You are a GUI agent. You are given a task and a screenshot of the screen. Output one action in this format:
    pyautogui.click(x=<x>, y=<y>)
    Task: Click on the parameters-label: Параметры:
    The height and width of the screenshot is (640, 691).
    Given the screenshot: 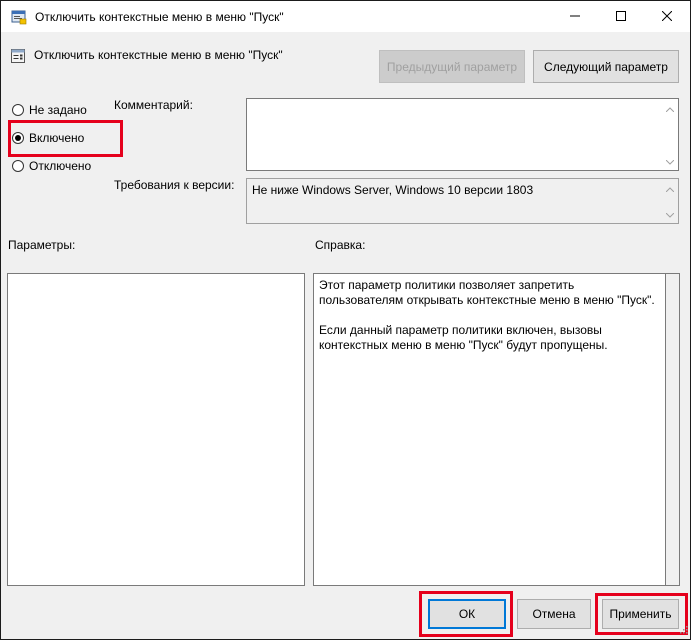 What is the action you would take?
    pyautogui.click(x=42, y=245)
    